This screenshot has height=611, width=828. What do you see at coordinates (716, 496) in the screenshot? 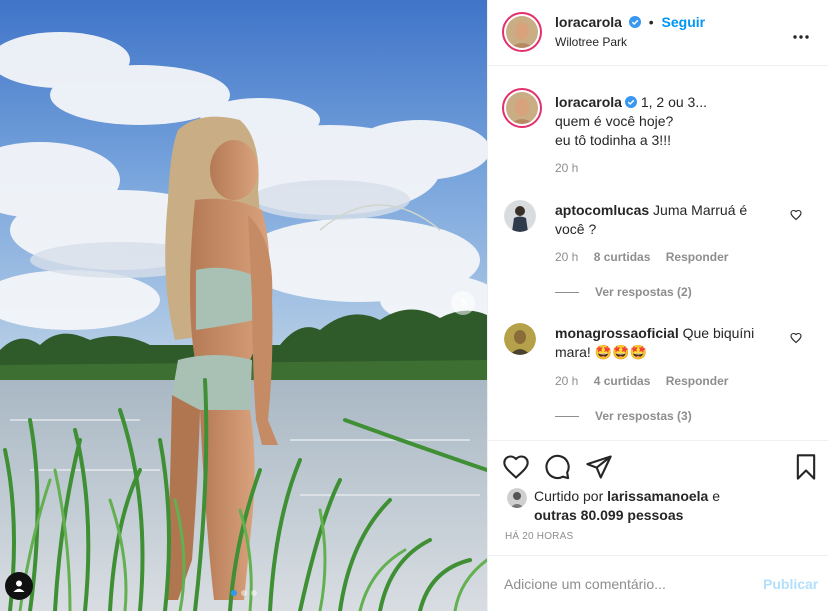
I see `liked-by-conj: e` at bounding box center [716, 496].